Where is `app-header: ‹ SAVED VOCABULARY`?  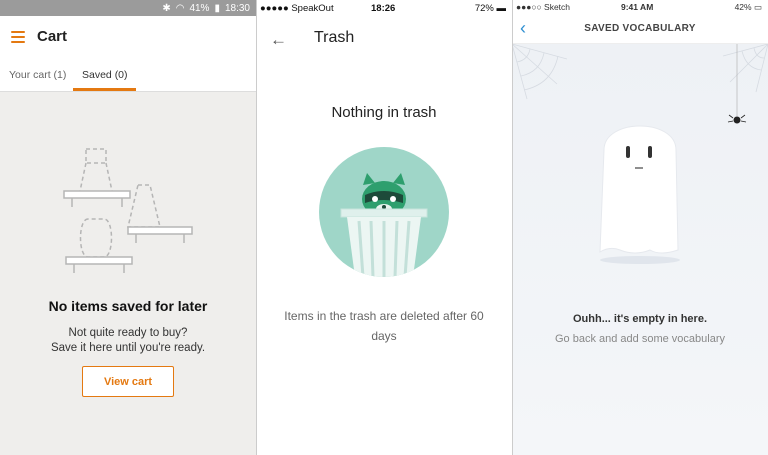 app-header: ‹ SAVED VOCABULARY is located at coordinates (640, 29).